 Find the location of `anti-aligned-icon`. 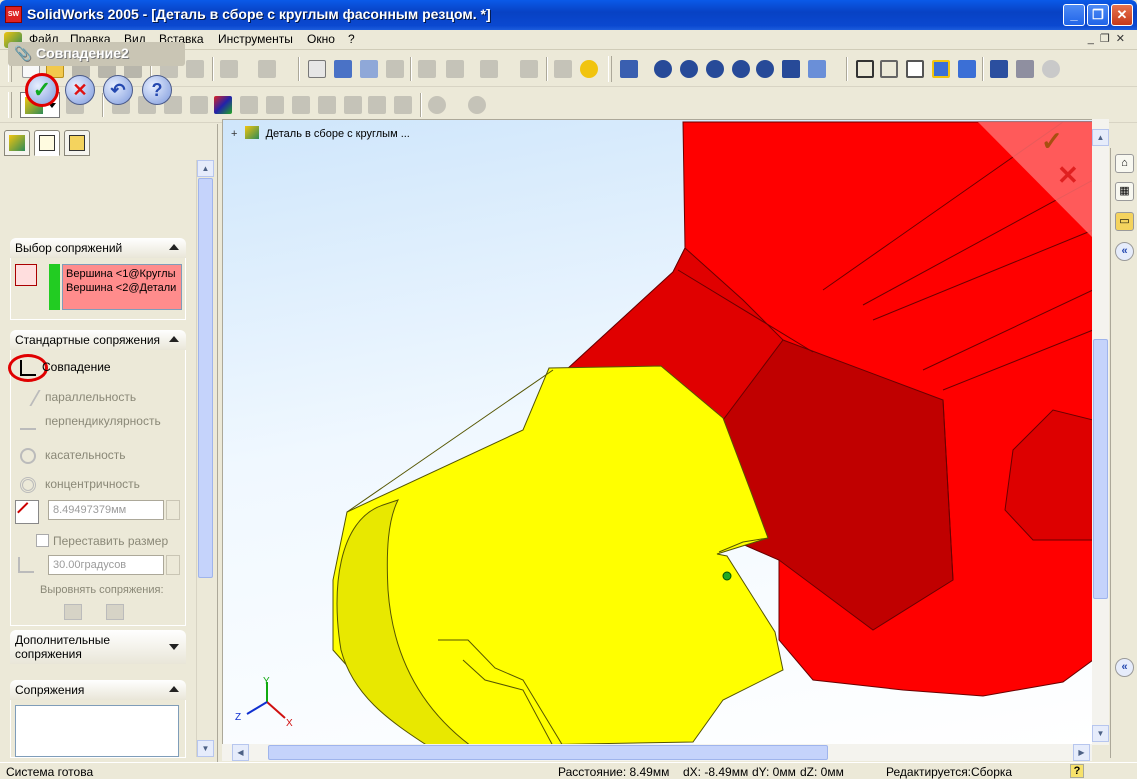

anti-aligned-icon is located at coordinates (115, 612).